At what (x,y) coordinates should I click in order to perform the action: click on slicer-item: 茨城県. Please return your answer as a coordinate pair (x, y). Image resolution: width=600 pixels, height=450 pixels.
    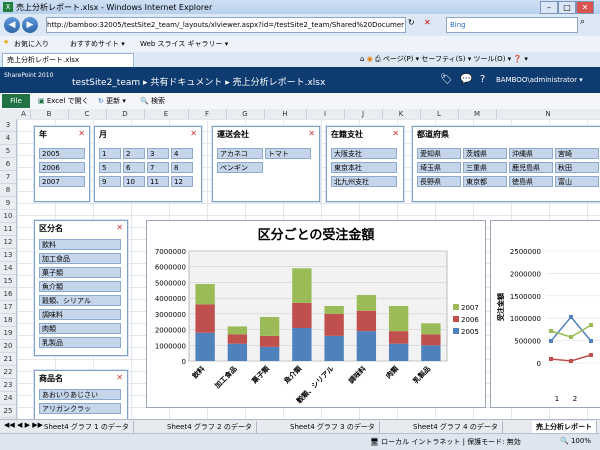
    Looking at the image, I should click on (485, 153).